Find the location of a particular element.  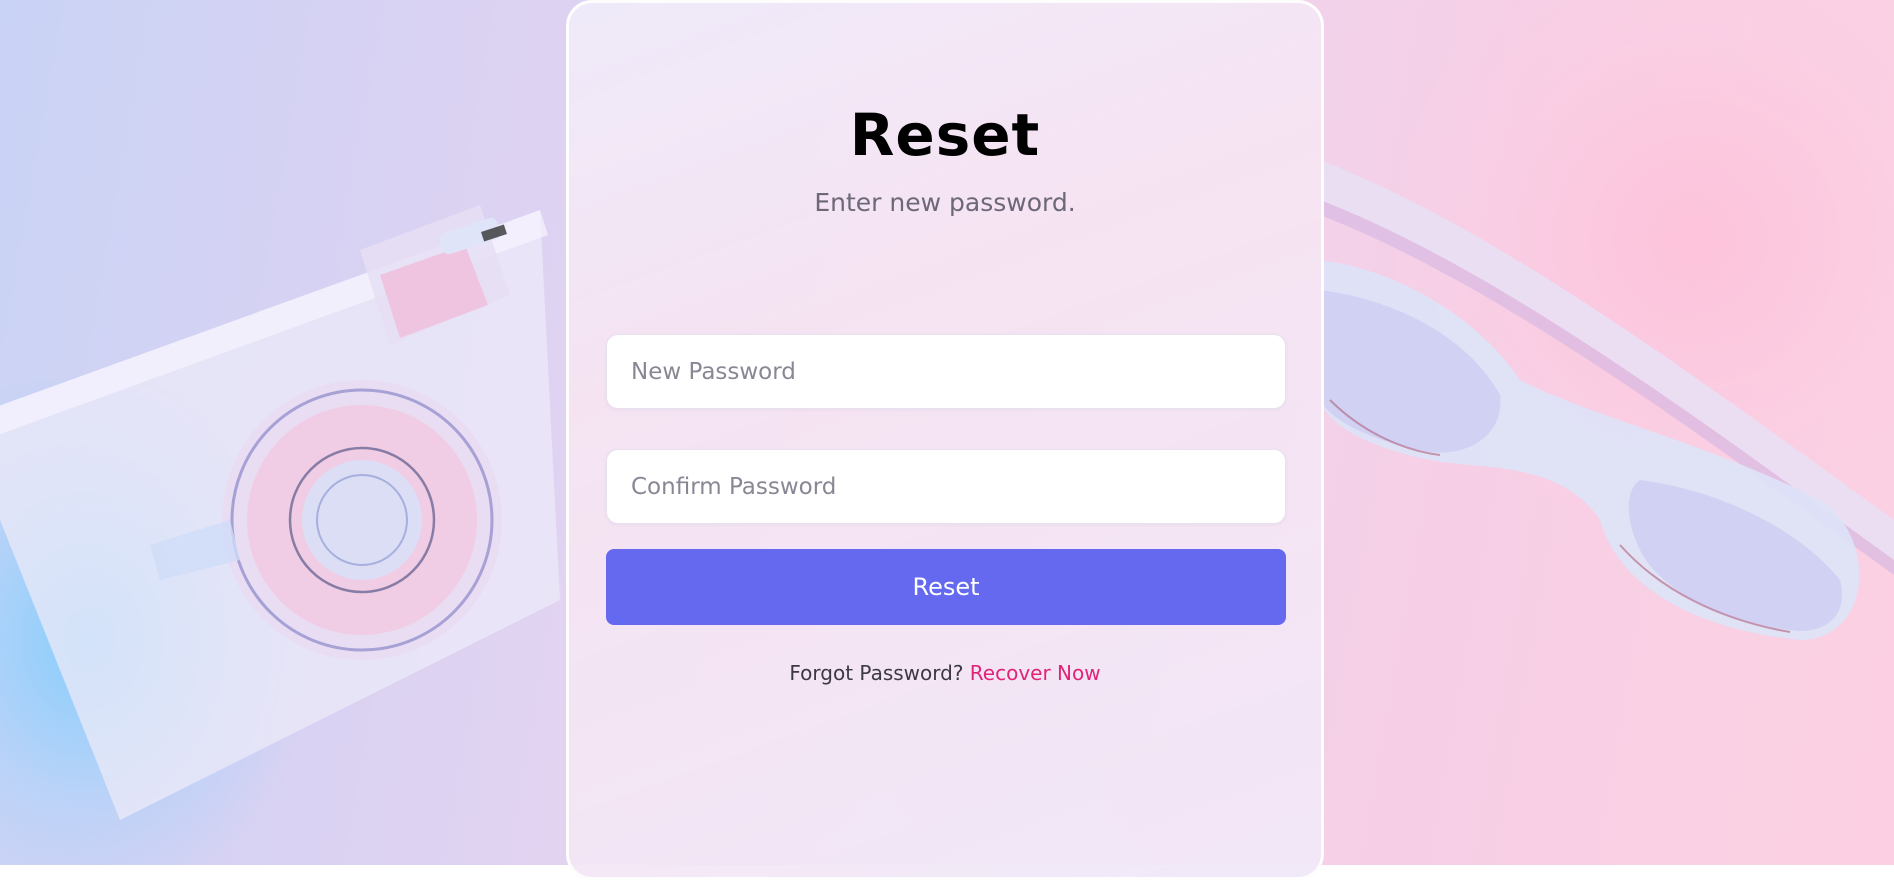

page-title: Reset is located at coordinates (945, 135).